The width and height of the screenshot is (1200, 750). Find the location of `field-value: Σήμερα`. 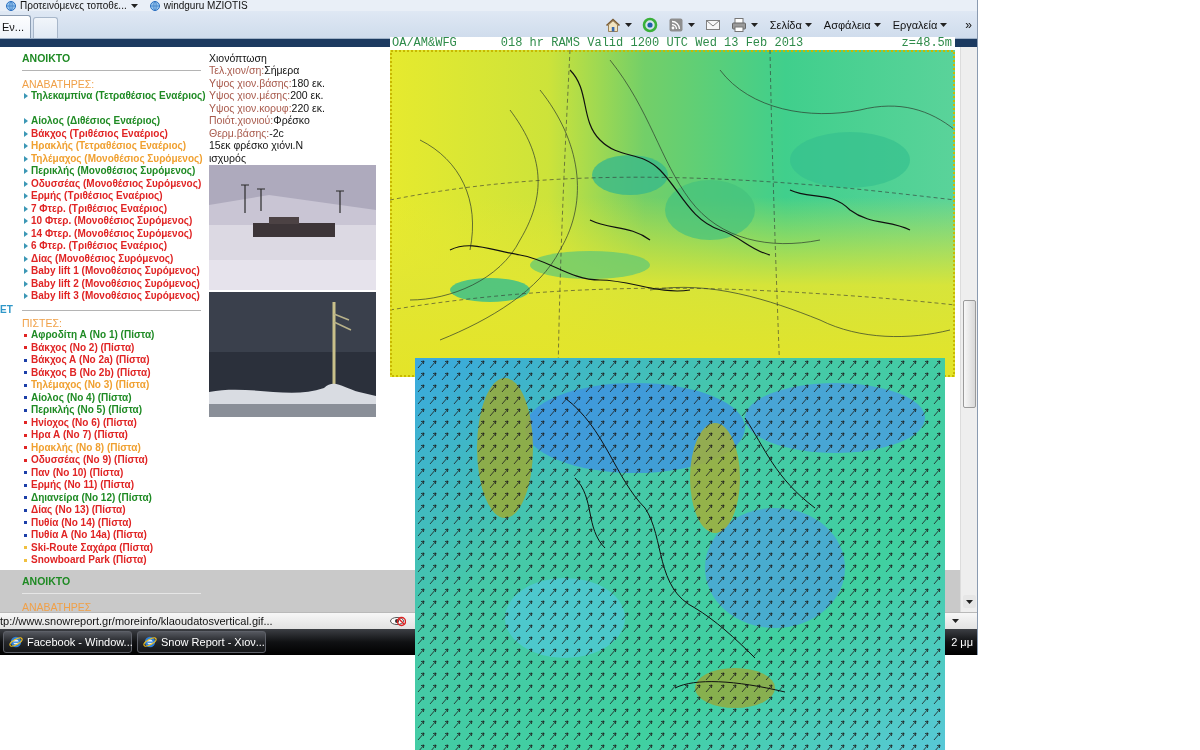

field-value: Σήμερα is located at coordinates (282, 70).